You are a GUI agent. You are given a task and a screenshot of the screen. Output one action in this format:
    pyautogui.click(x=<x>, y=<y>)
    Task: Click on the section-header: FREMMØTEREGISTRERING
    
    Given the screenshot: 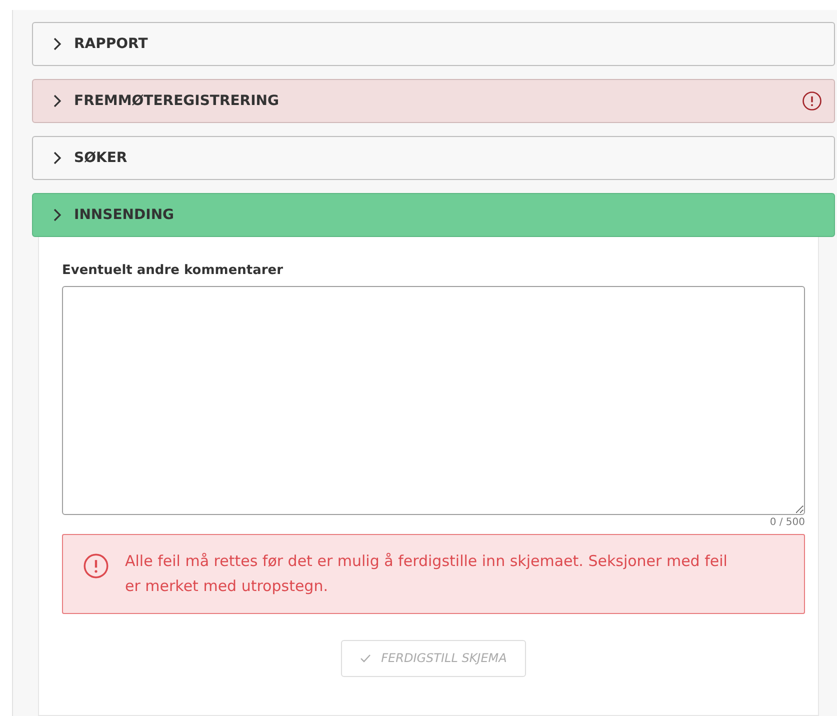 What is the action you would take?
    pyautogui.click(x=433, y=101)
    